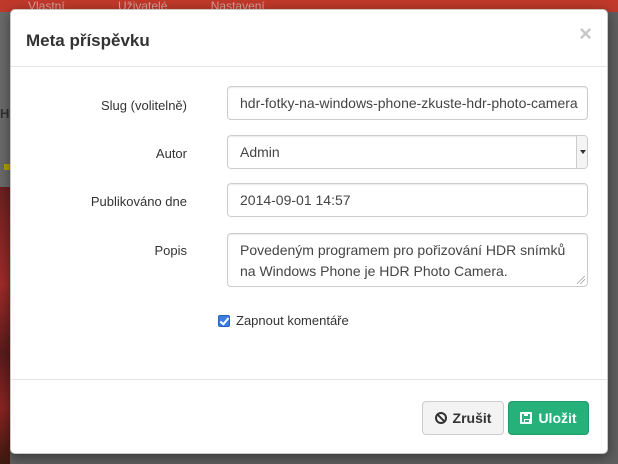  I want to click on background-photo, so click(5, 325).